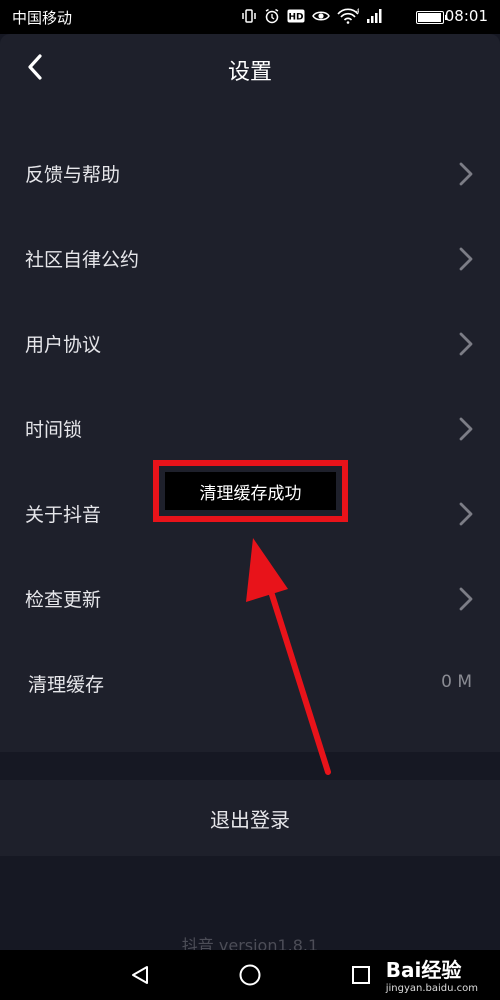 The image size is (500, 1000). I want to click on menu-item-label: 检查更新, so click(63, 600).